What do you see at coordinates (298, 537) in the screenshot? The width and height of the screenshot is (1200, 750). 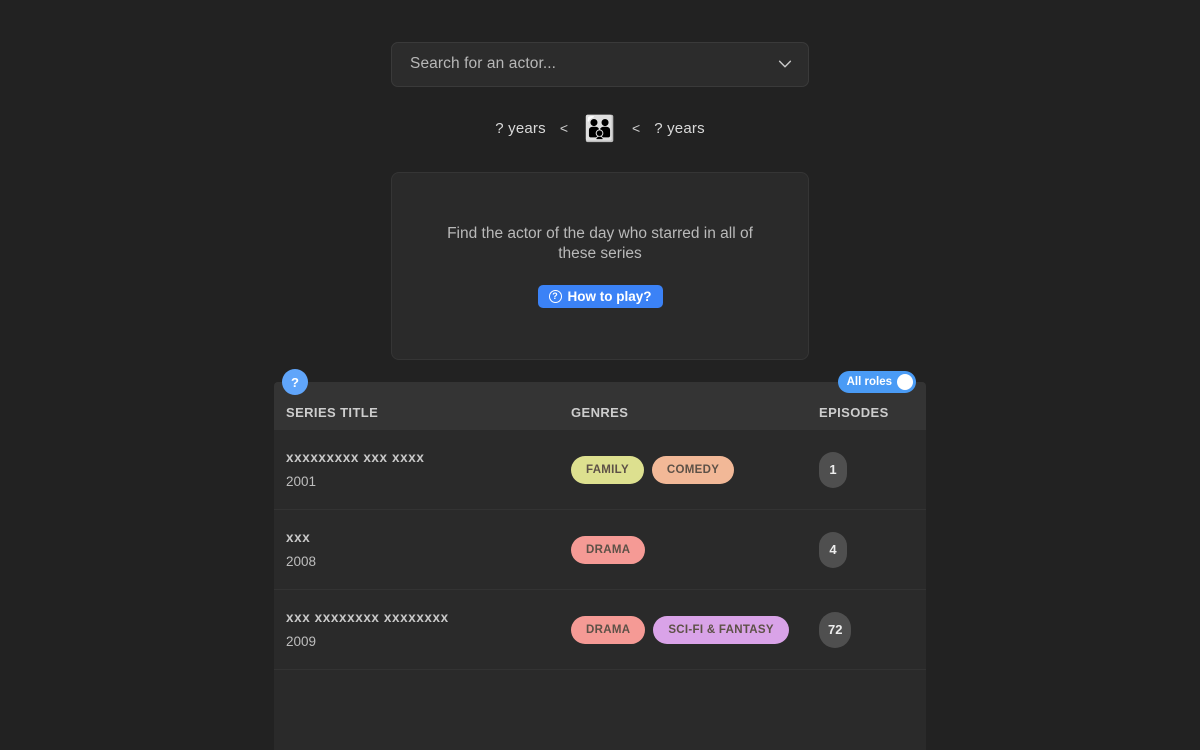 I see `series-title-text: xxx` at bounding box center [298, 537].